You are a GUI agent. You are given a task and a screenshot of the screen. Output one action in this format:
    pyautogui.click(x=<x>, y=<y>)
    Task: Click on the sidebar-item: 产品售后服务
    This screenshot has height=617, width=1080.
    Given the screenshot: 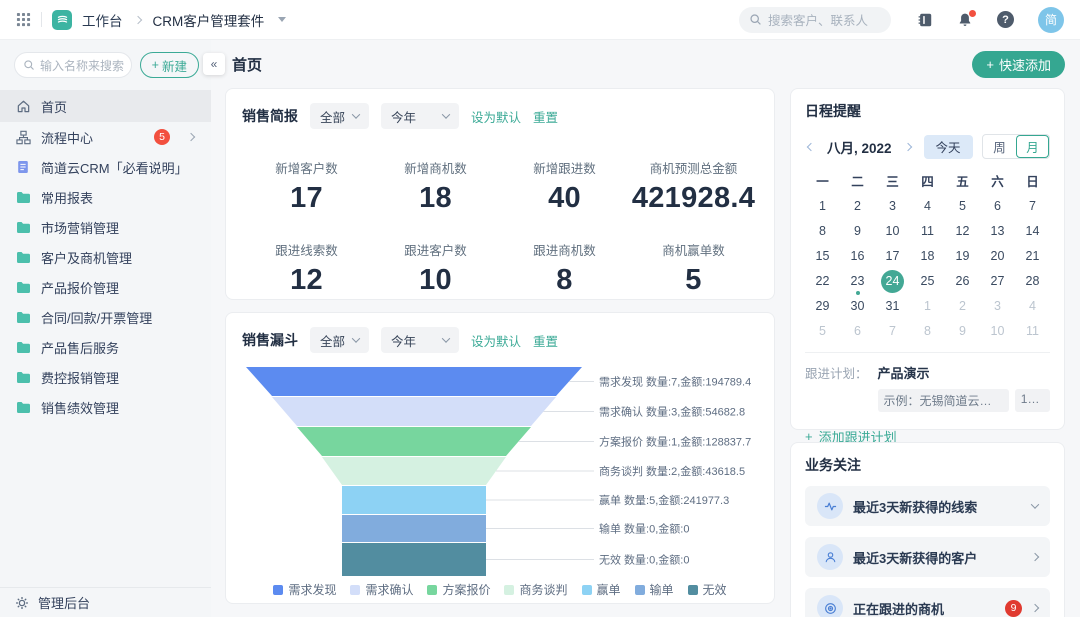 What is the action you would take?
    pyautogui.click(x=105, y=347)
    